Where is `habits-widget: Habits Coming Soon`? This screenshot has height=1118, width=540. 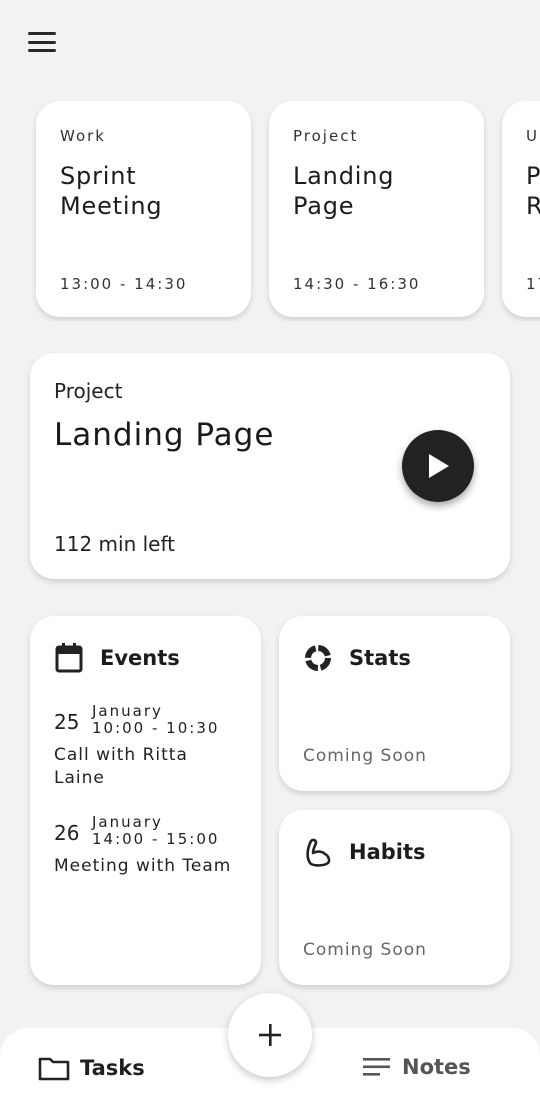 habits-widget: Habits Coming Soon is located at coordinates (394, 897).